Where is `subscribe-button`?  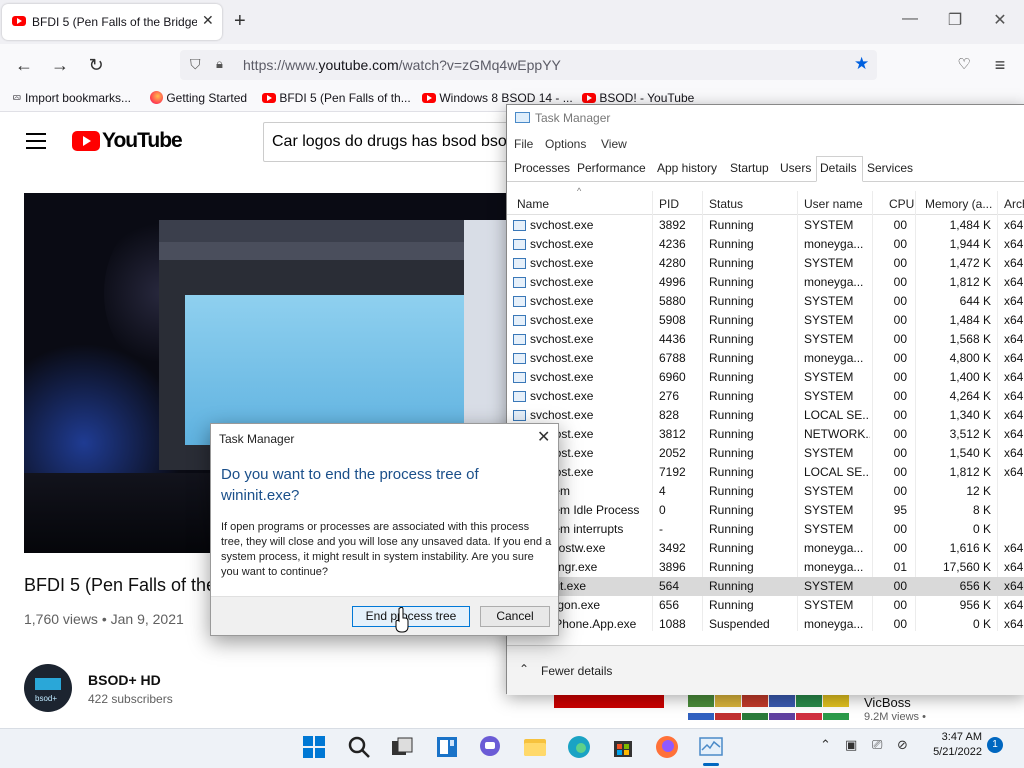 subscribe-button is located at coordinates (609, 701).